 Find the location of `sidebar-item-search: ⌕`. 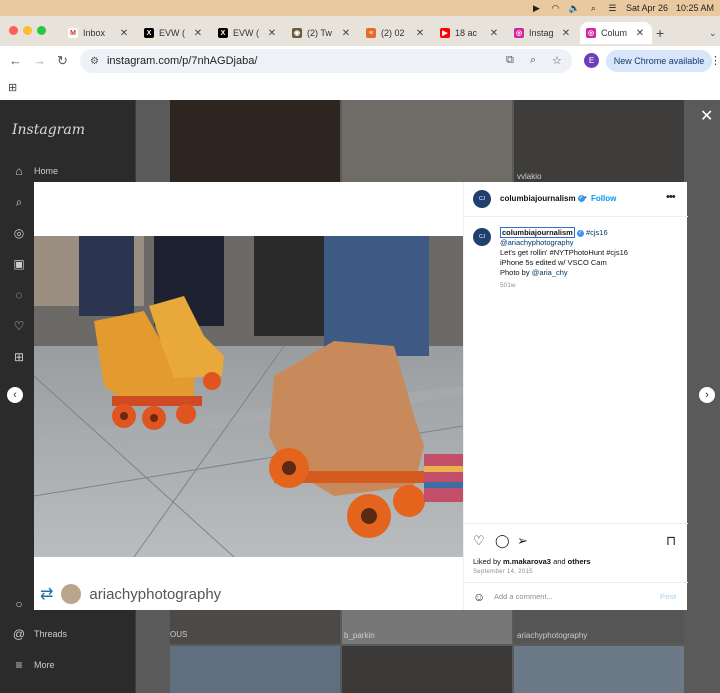

sidebar-item-search: ⌕ is located at coordinates (23, 202).